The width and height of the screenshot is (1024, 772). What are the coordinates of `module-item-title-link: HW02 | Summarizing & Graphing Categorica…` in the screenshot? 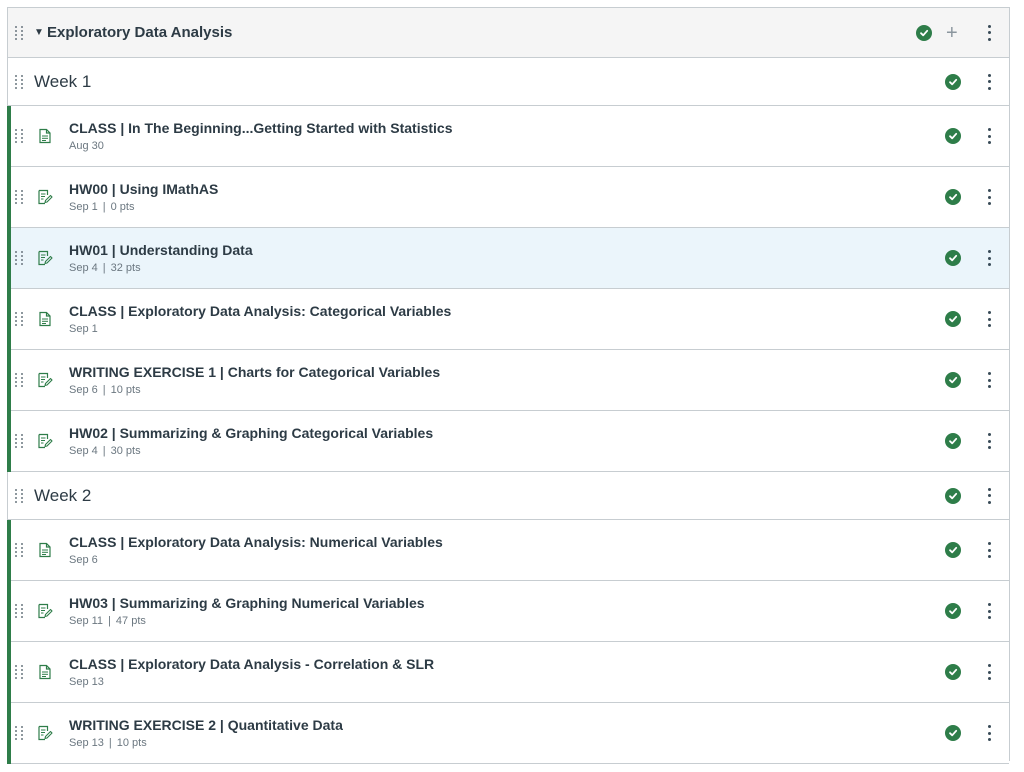 It's located at (251, 433).